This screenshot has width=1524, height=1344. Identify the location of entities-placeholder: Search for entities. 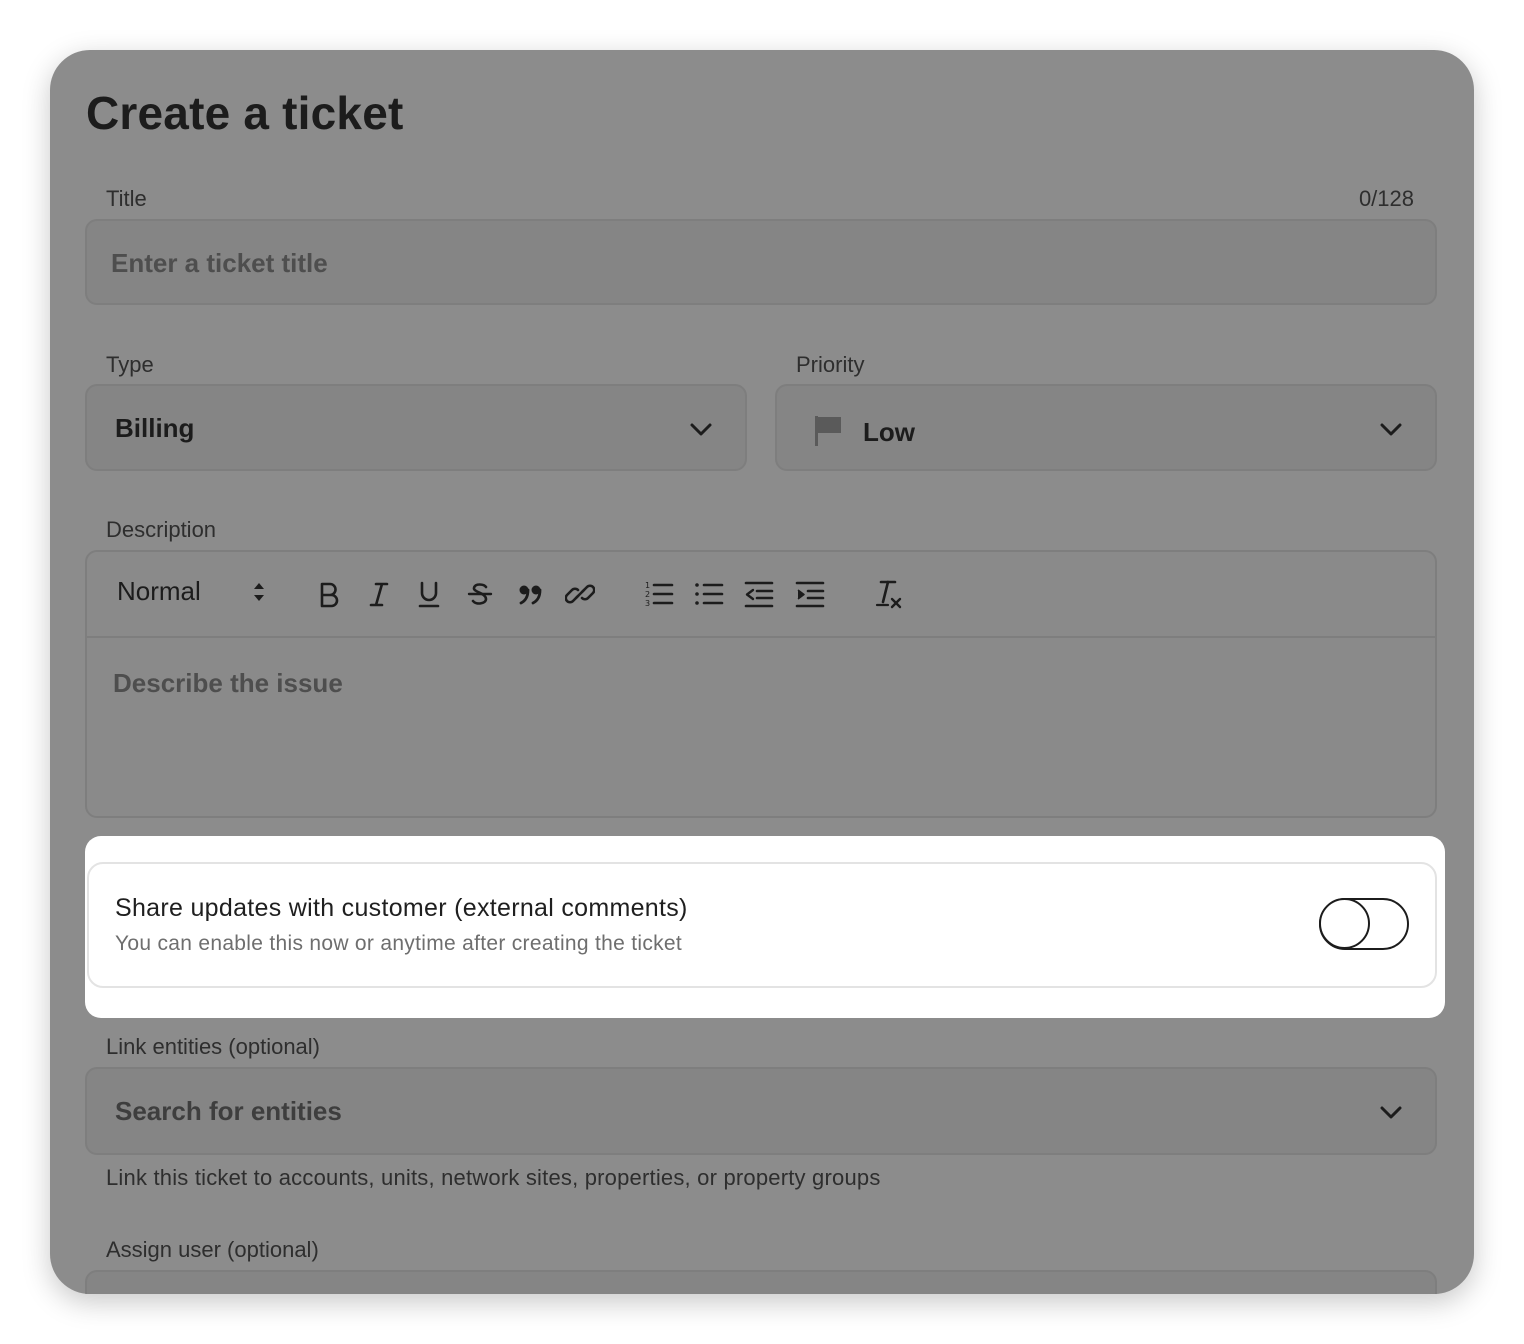
(228, 1111).